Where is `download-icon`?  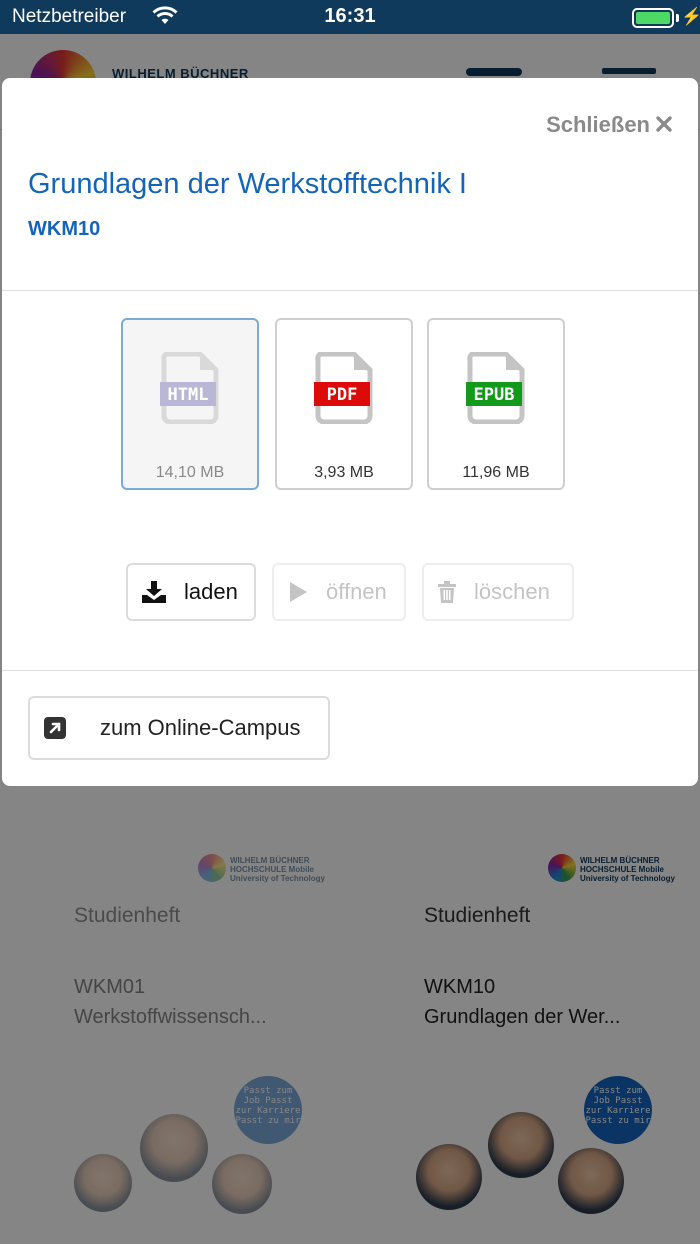
download-icon is located at coordinates (154, 592).